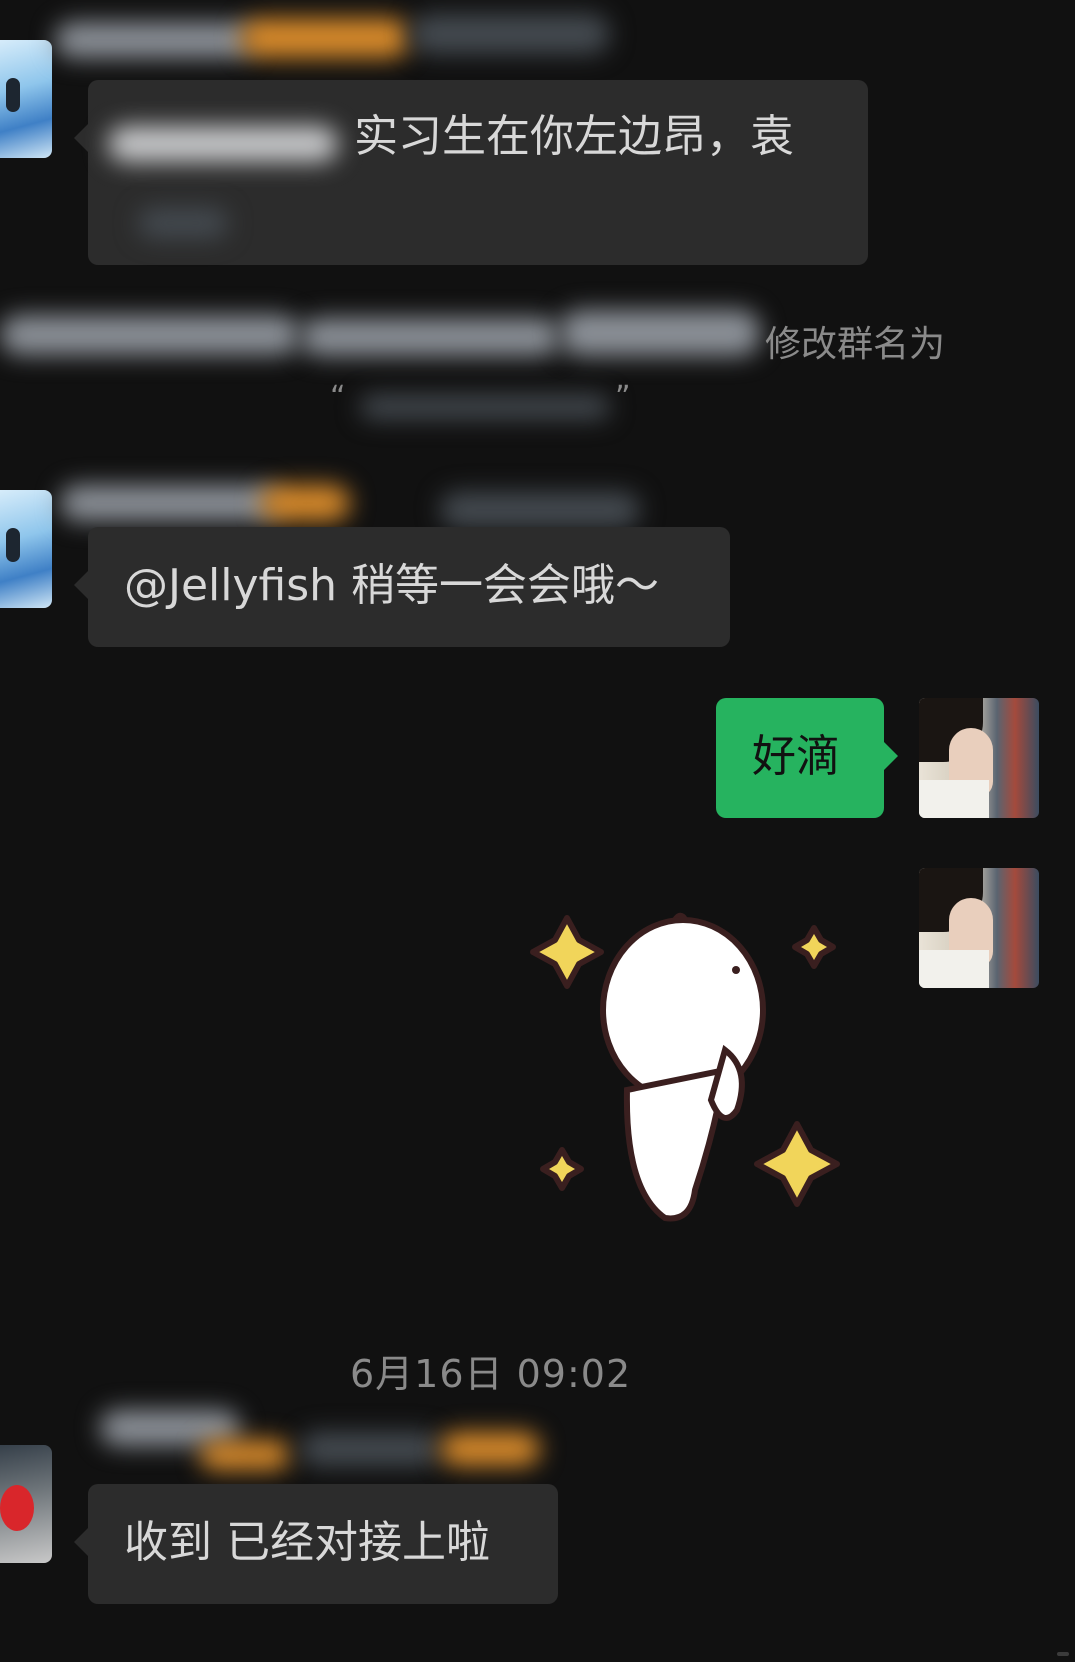  What do you see at coordinates (392, 585) in the screenshot?
I see `message-text: @Jellyfish 稍等一会会哦～` at bounding box center [392, 585].